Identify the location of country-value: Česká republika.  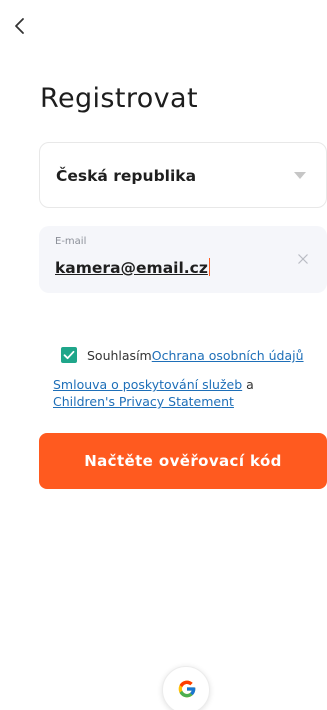
(126, 176).